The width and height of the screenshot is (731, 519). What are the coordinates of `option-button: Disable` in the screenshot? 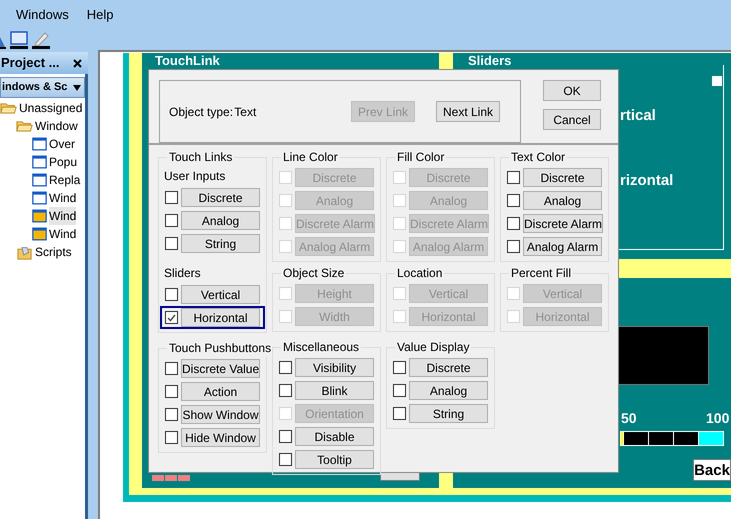 It's located at (334, 436).